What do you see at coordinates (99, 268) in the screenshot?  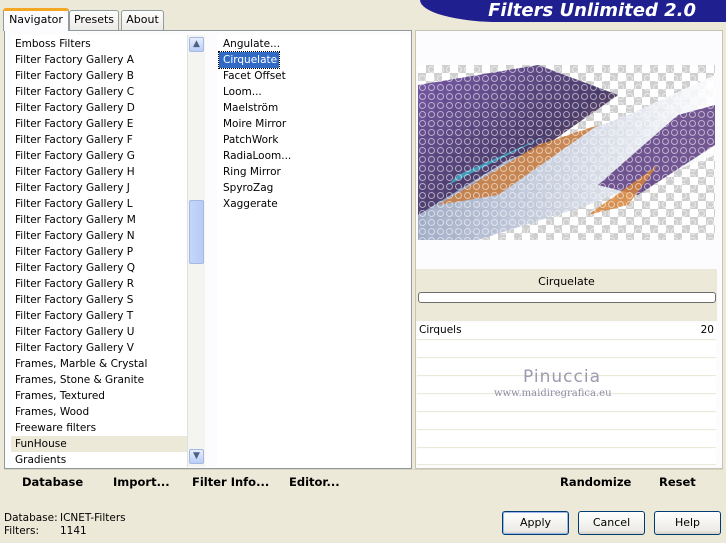 I see `category-item: Filter Factory Gallery Q` at bounding box center [99, 268].